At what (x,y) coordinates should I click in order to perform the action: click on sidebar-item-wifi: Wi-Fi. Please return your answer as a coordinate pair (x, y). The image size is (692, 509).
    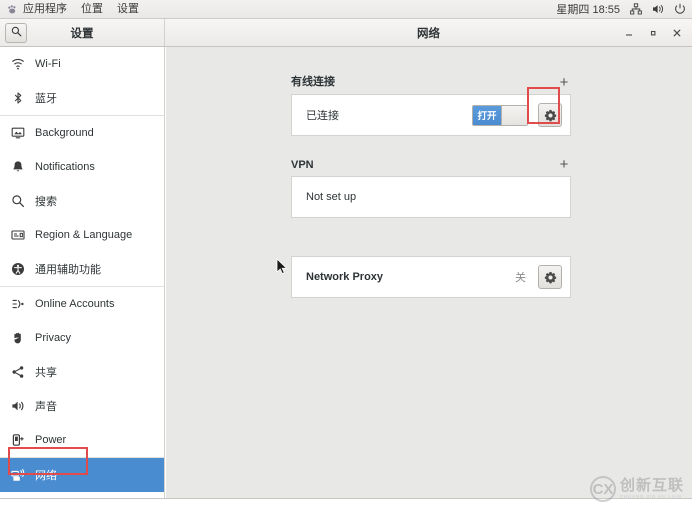
    Looking at the image, I should click on (82, 64).